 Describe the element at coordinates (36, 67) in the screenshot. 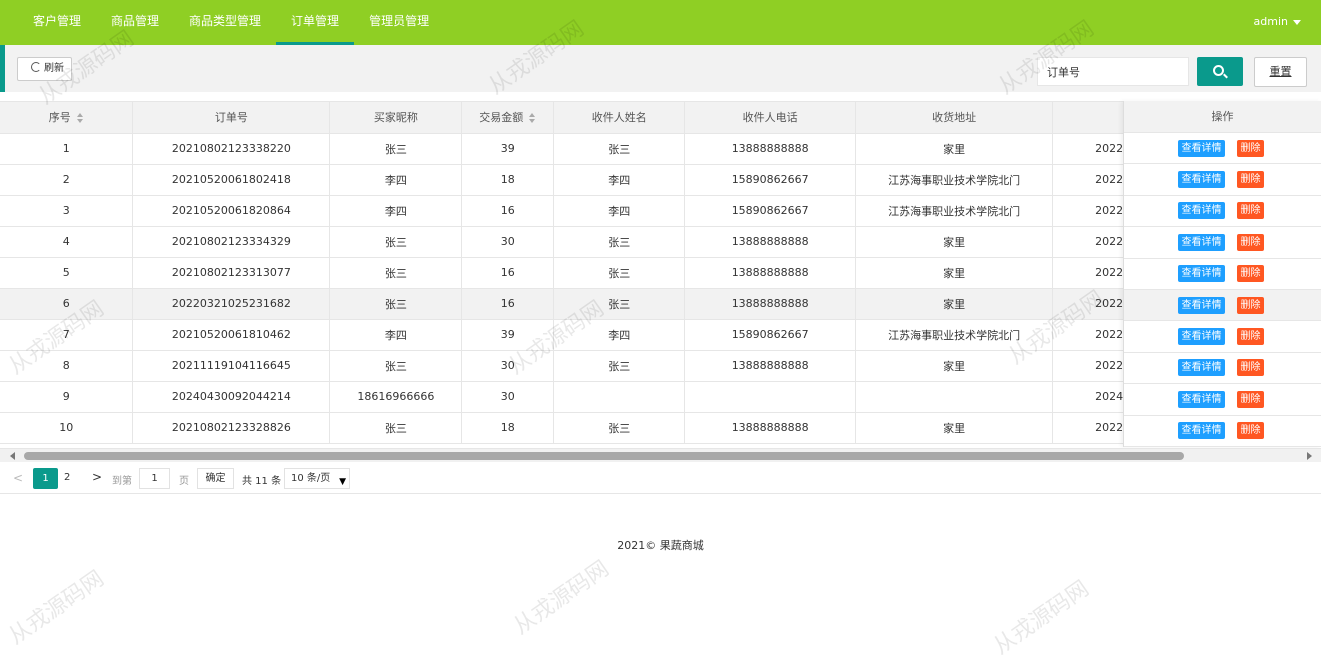

I see `refresh-icon` at that location.